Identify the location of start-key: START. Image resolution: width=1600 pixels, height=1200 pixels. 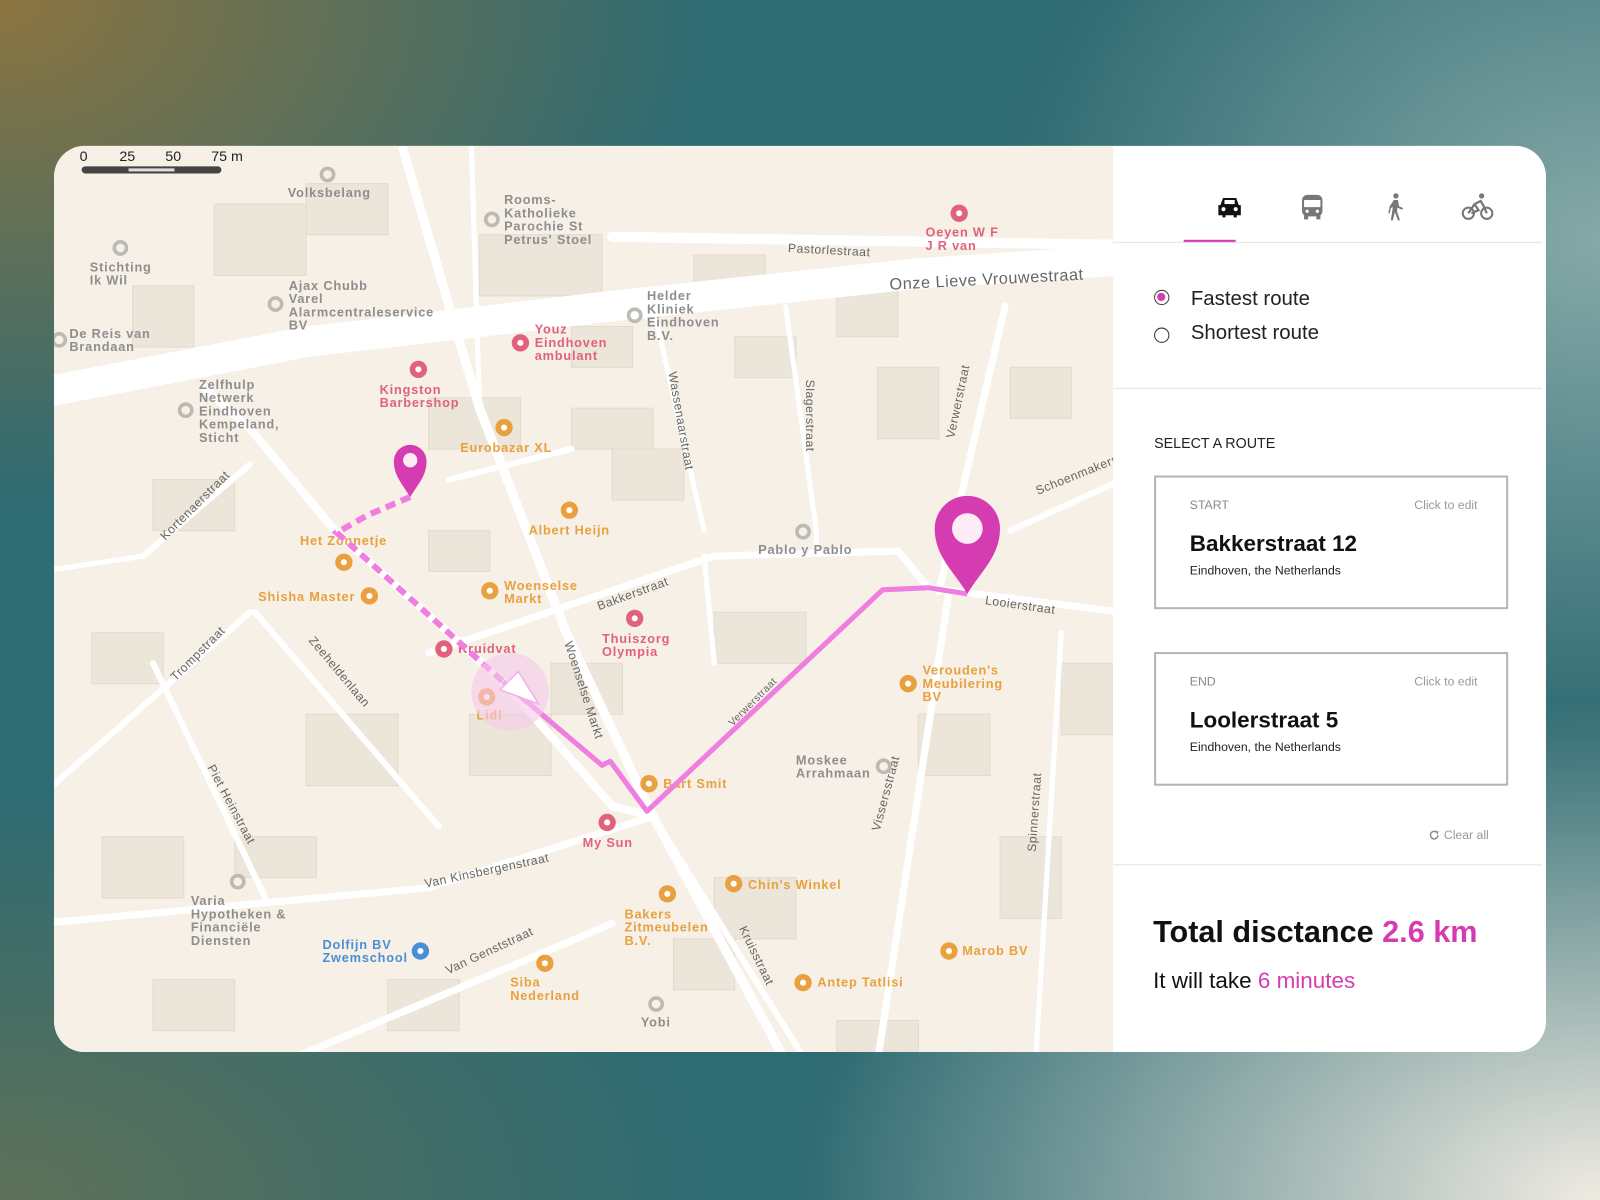
(1209, 505).